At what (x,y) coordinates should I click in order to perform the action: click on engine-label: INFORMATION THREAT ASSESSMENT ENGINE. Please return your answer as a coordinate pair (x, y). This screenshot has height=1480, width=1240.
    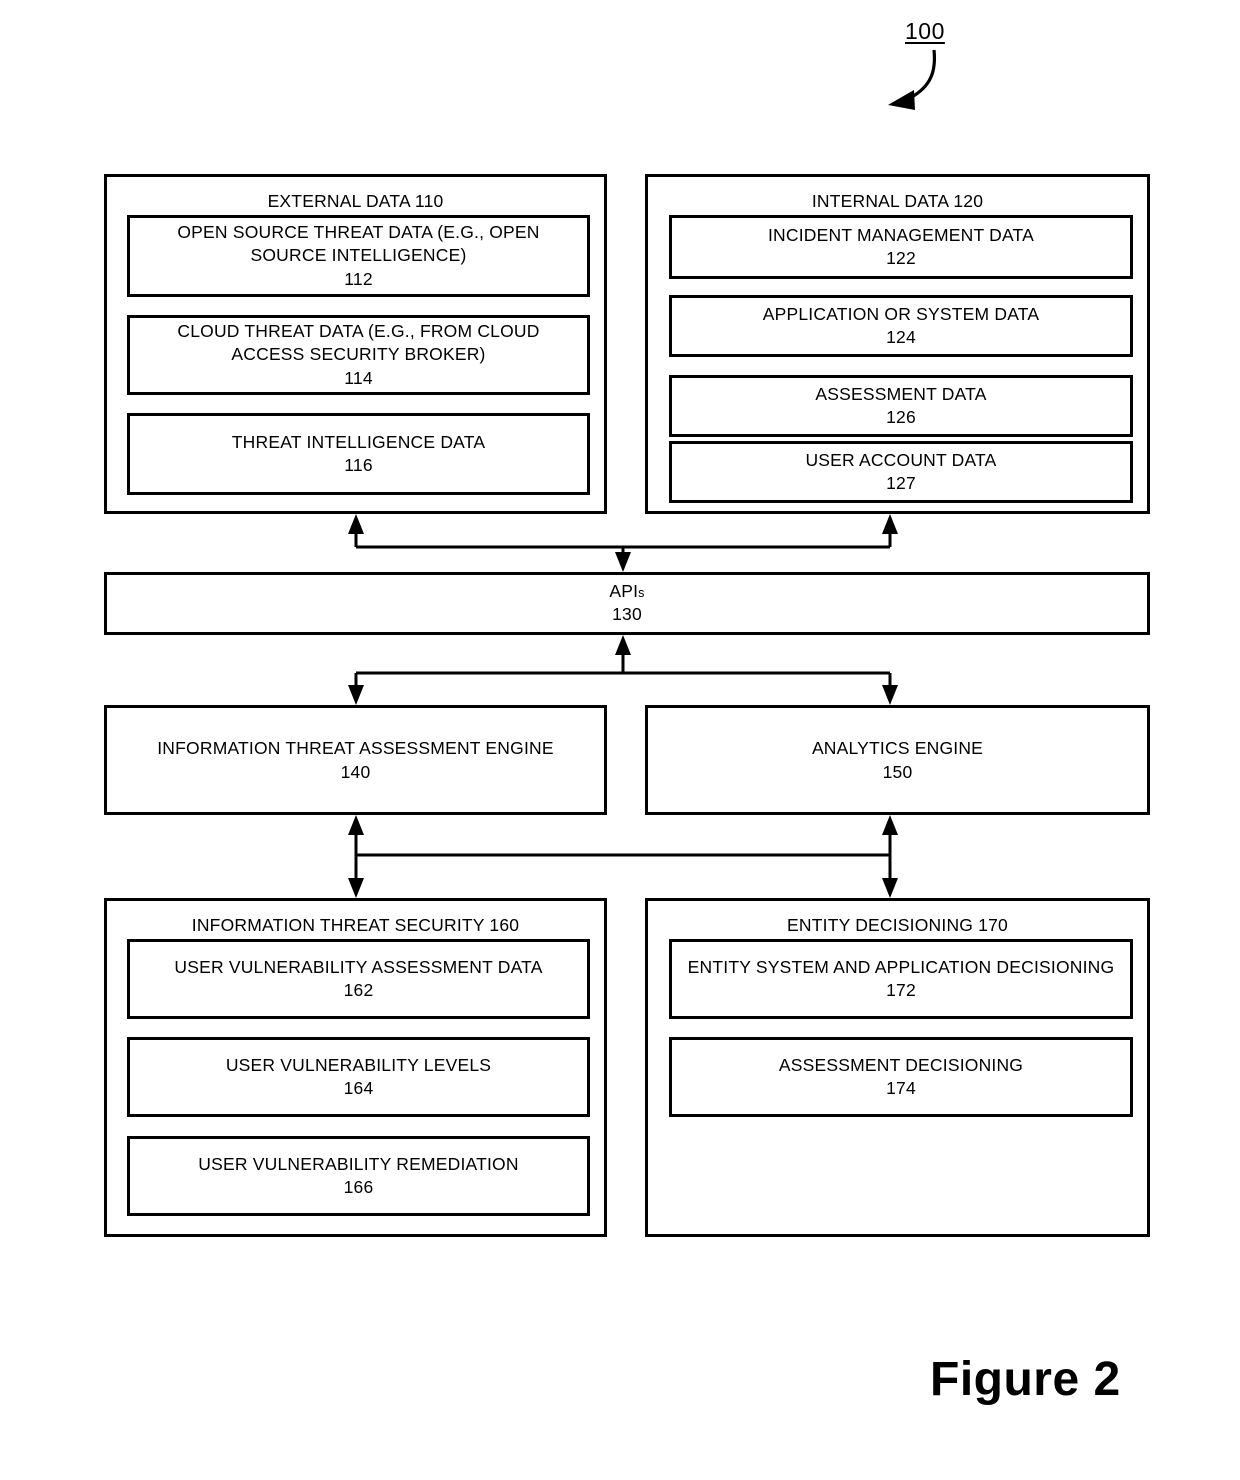
    Looking at the image, I should click on (355, 747).